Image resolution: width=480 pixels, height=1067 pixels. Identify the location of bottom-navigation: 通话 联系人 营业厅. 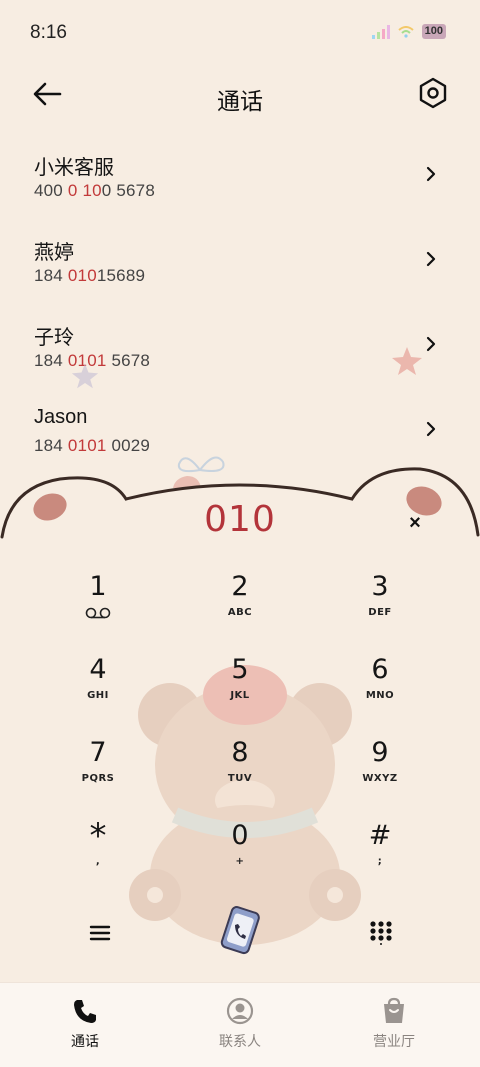
(240, 1024).